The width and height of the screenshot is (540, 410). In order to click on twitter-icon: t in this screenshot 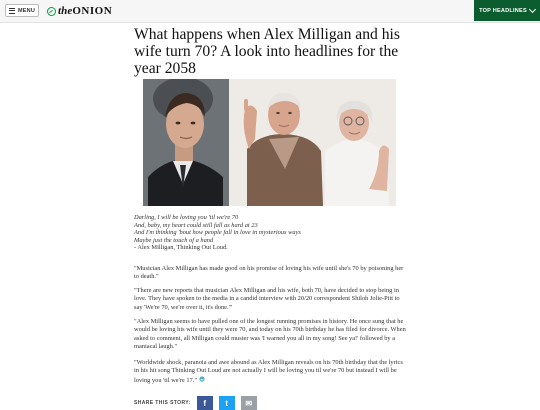, I will do `click(227, 403)`.